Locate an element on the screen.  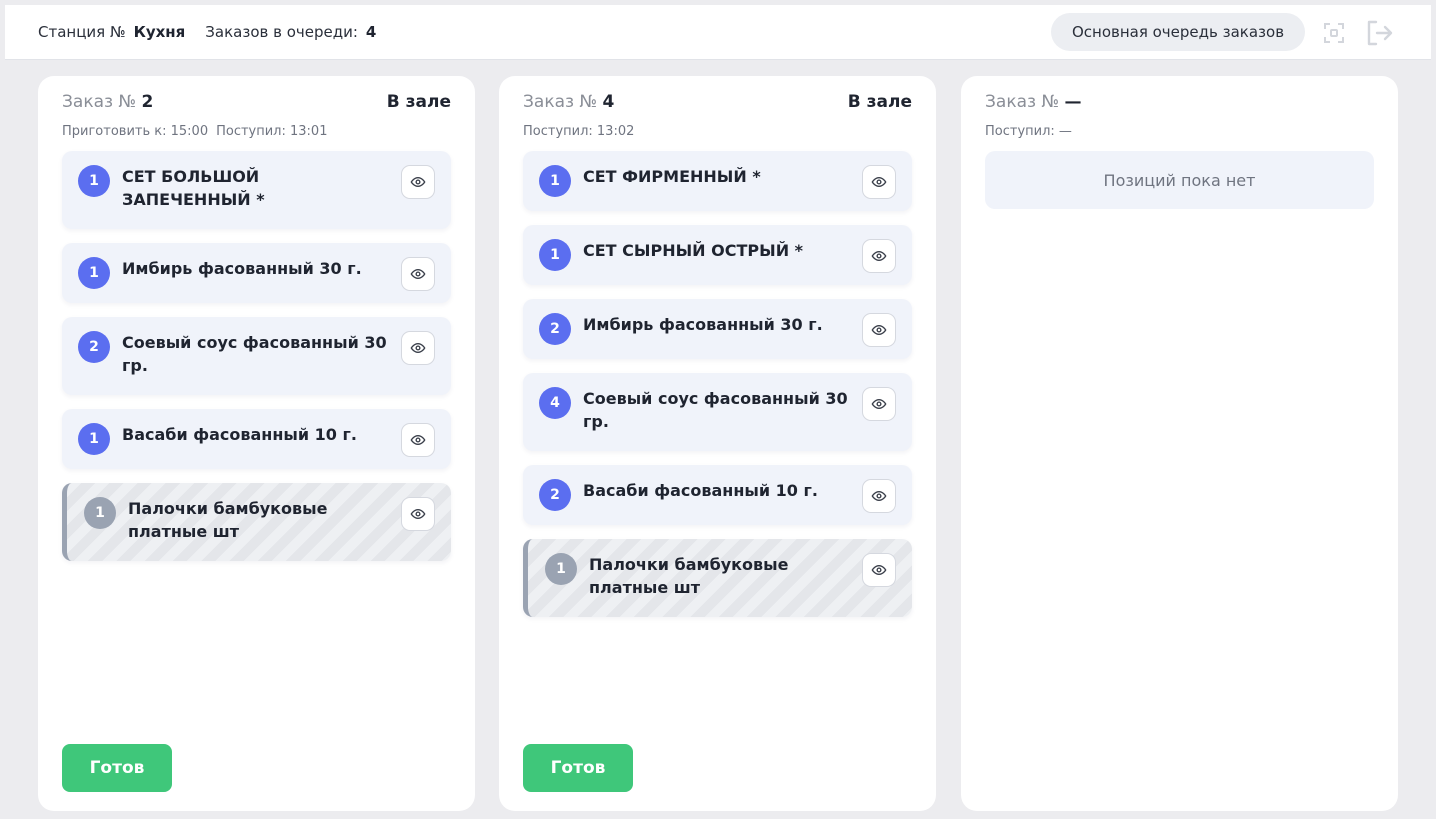
order-item: 2 Соевый соус фасованный 30 гр. is located at coordinates (256, 356).